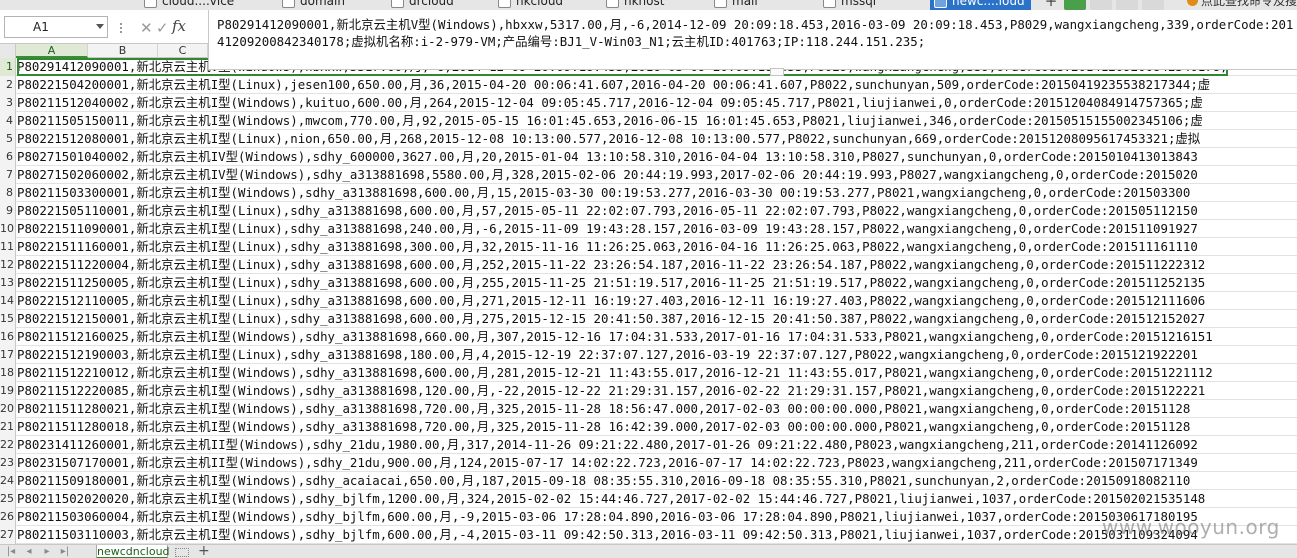  I want to click on row-number: 15, so click(8, 319).